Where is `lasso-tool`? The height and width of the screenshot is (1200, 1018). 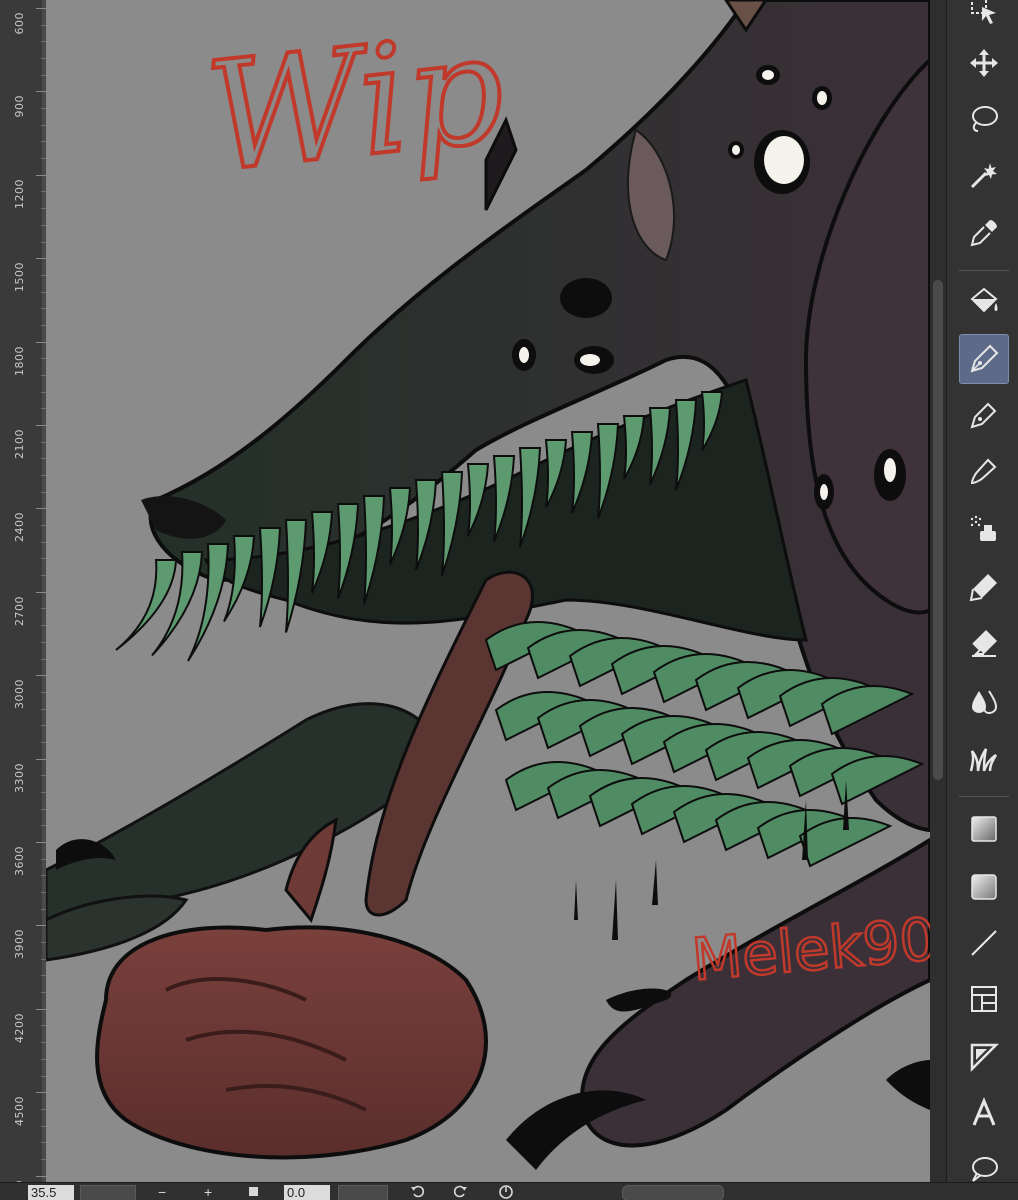
lasso-tool is located at coordinates (984, 119).